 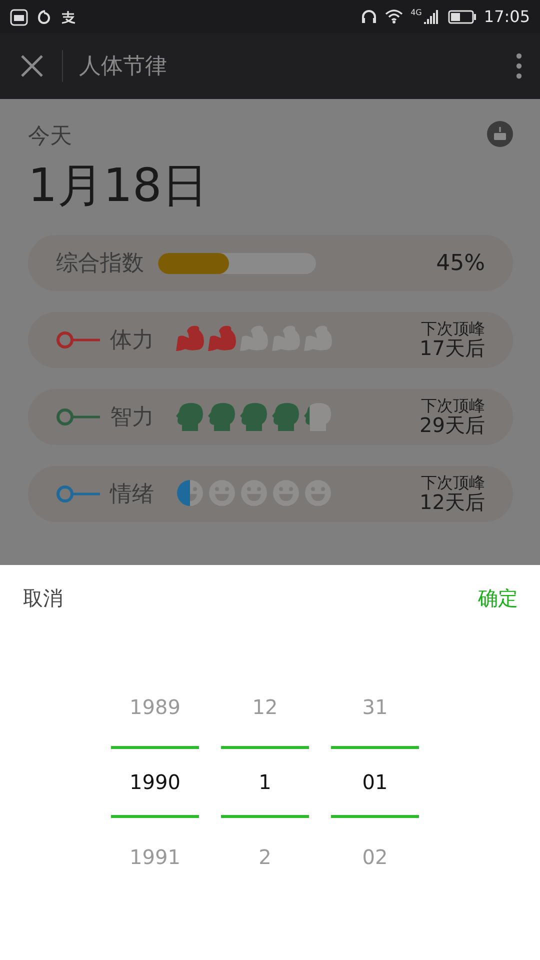 I want to click on wifi-icon, so click(x=393, y=16).